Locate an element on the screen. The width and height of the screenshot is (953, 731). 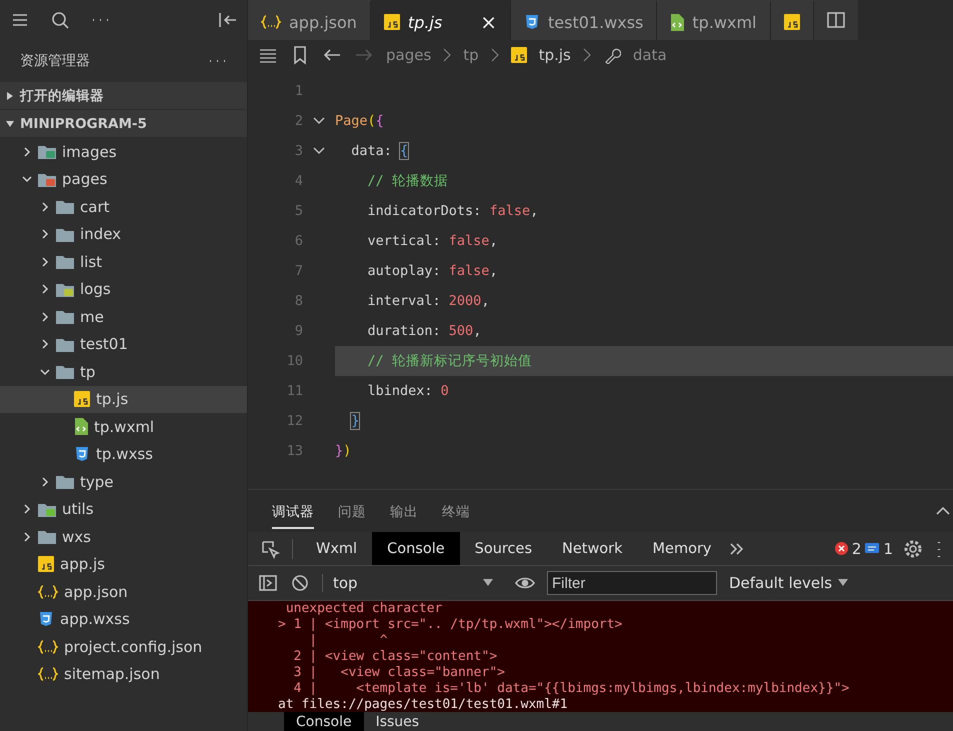
context-dropdown: top is located at coordinates (412, 583).